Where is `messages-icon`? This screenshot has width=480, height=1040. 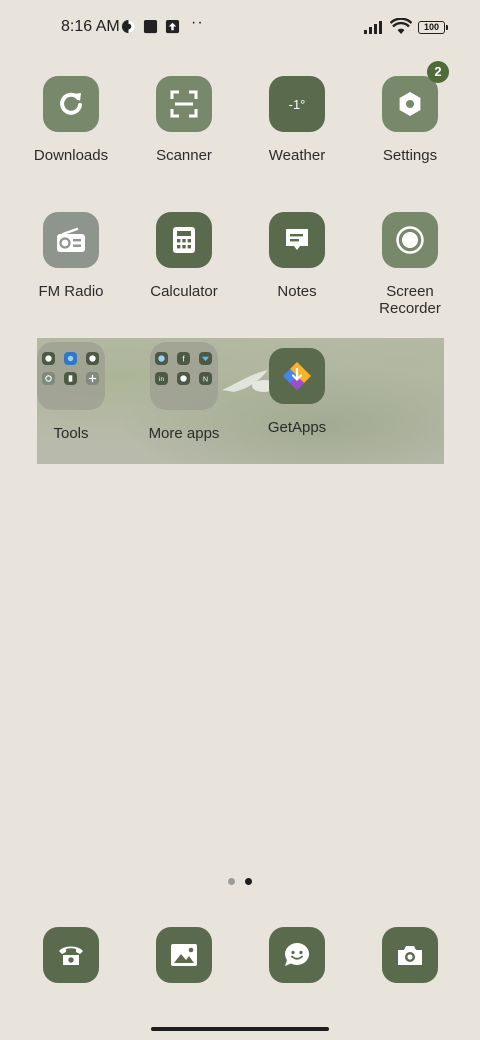 messages-icon is located at coordinates (297, 954).